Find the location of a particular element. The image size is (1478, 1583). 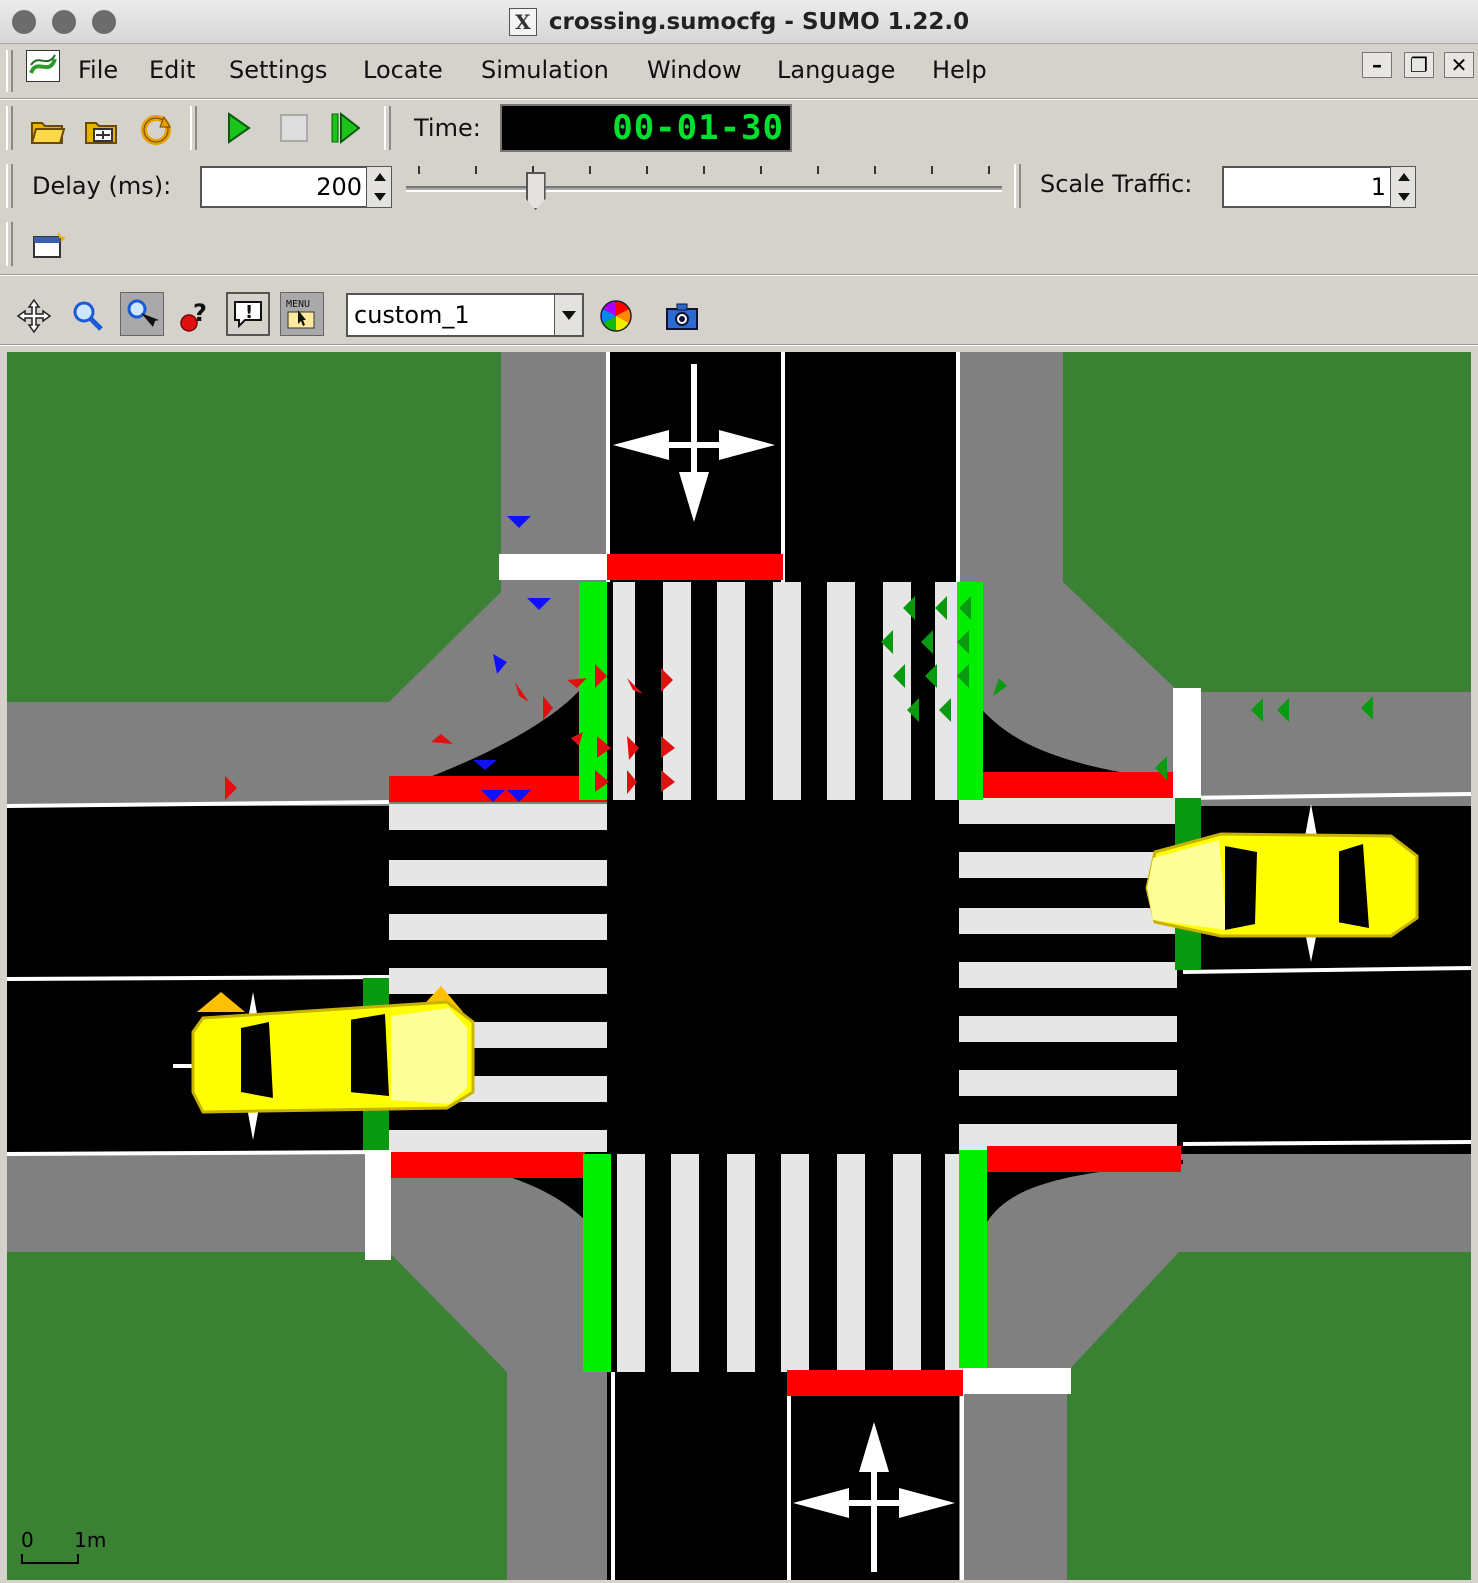

time-label: Time: is located at coordinates (447, 128).